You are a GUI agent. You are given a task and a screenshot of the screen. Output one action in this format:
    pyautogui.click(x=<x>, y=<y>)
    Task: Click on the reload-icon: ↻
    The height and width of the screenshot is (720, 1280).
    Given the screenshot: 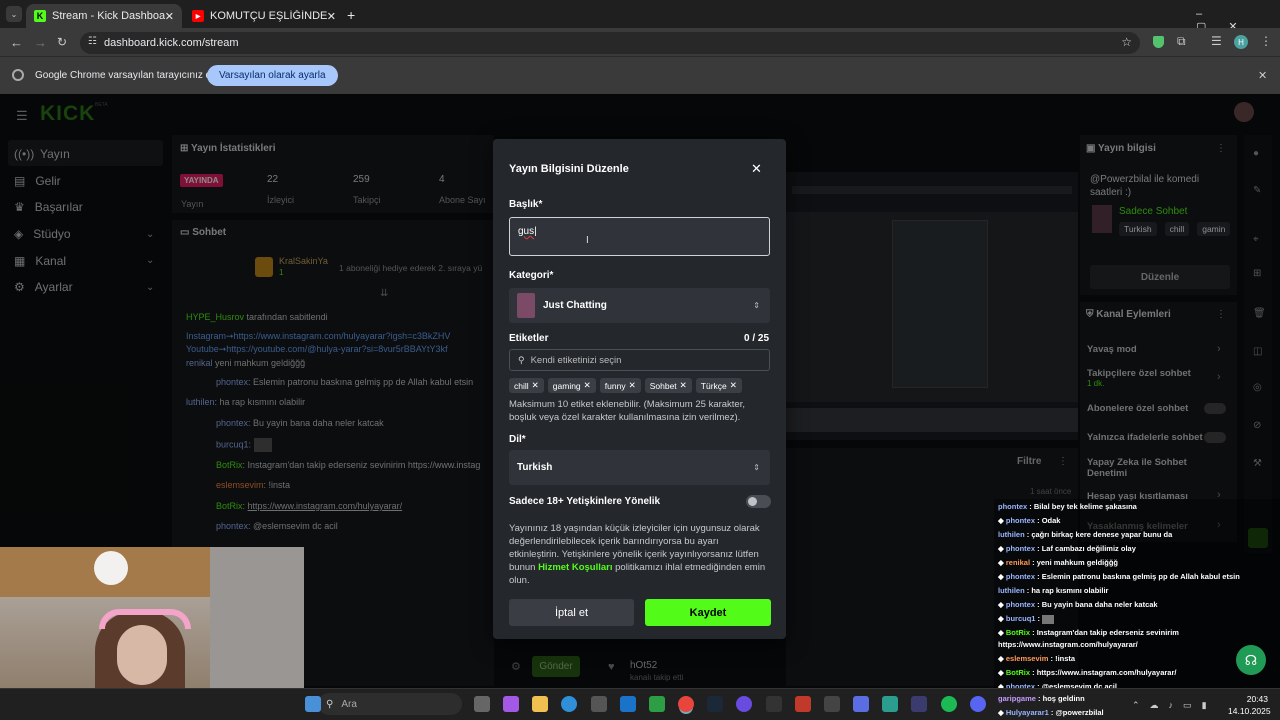 What is the action you would take?
    pyautogui.click(x=62, y=42)
    